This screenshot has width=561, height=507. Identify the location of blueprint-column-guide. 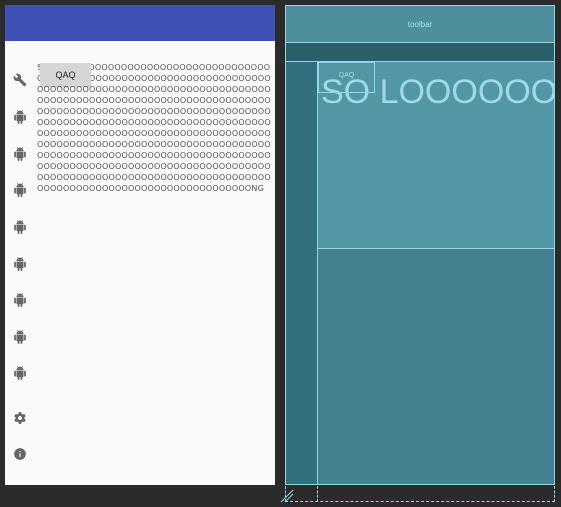
(317, 494).